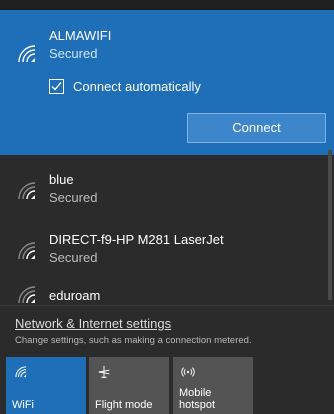  I want to click on flight-mode-tile: Flight mode, so click(129, 385).